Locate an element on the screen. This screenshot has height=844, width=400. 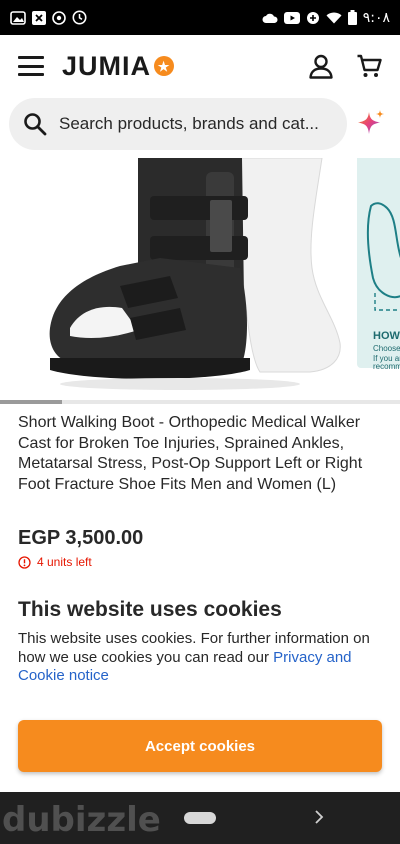
wifi-icon is located at coordinates (334, 17).